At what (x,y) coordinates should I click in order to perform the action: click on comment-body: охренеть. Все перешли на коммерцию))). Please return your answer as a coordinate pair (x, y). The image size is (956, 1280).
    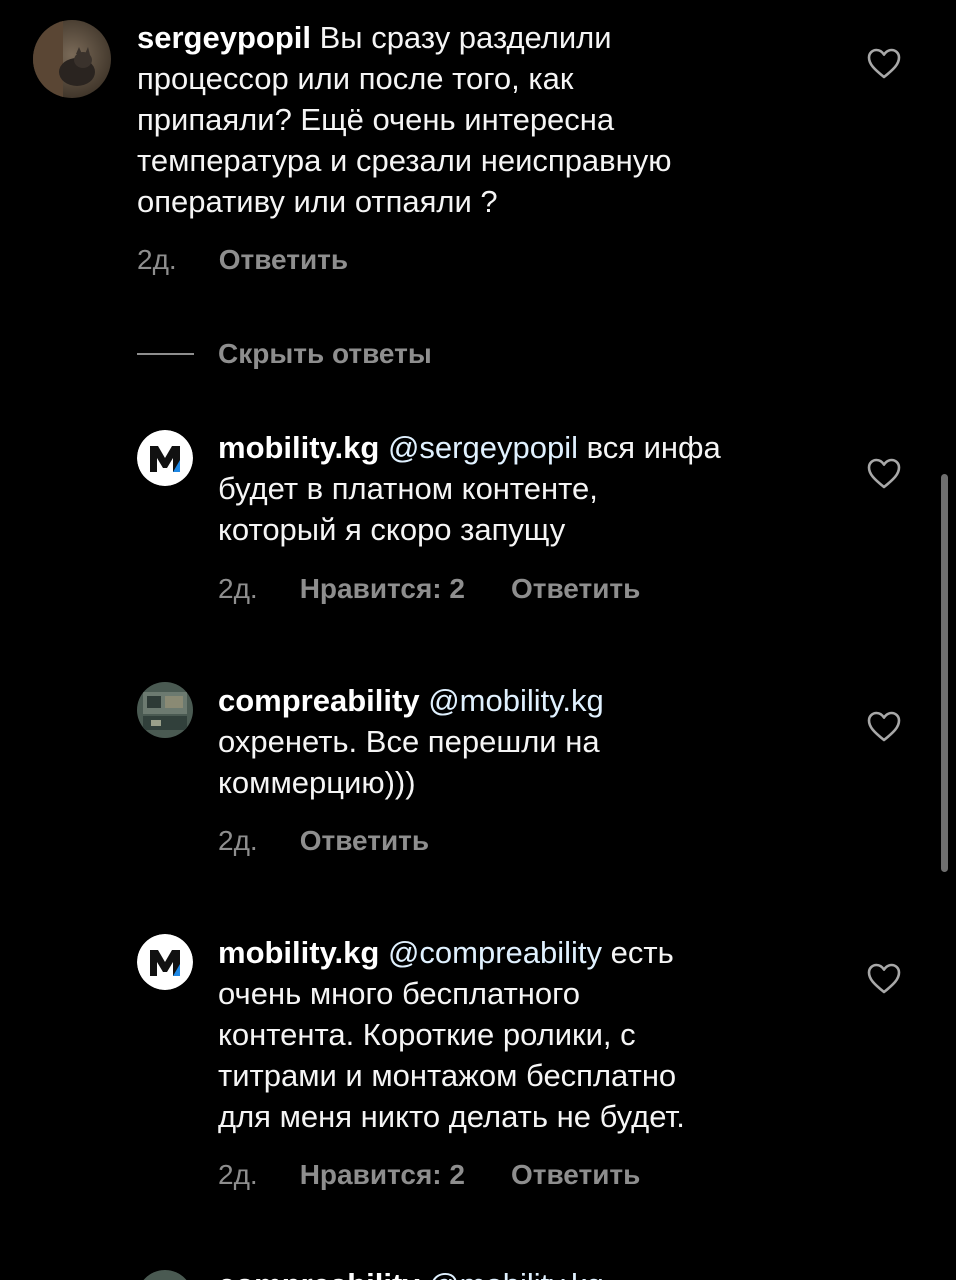
    Looking at the image, I should click on (409, 762).